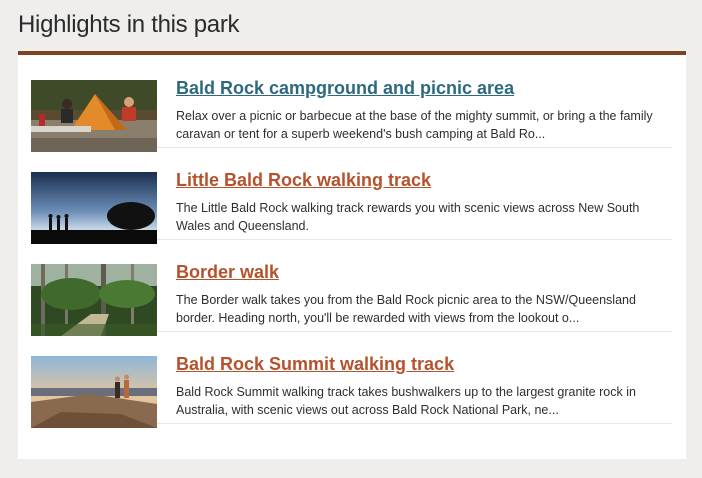 The width and height of the screenshot is (702, 478). What do you see at coordinates (303, 180) in the screenshot?
I see `item-title-link: Little Bald Rock walking track` at bounding box center [303, 180].